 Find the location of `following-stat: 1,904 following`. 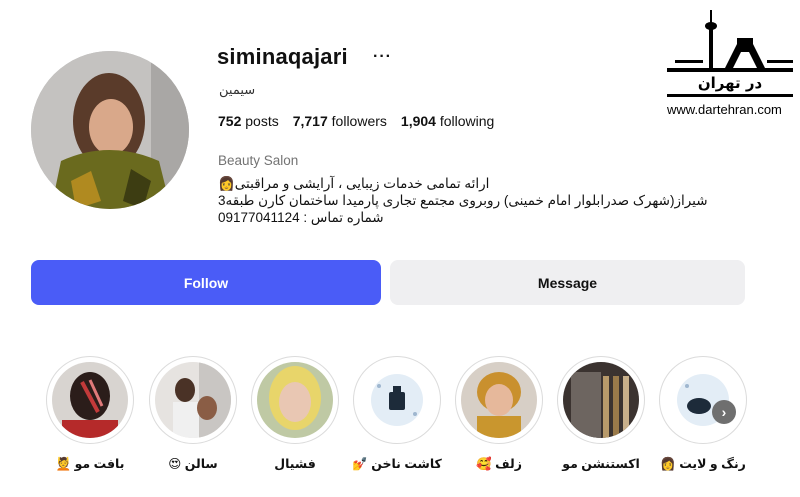

following-stat: 1,904 following is located at coordinates (447, 121).